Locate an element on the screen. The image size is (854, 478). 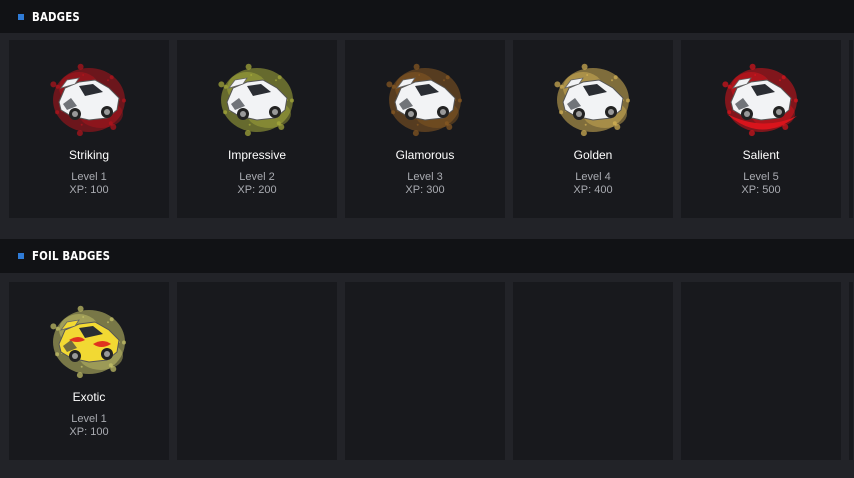
badge-xp: XP: 100 is located at coordinates (89, 190).